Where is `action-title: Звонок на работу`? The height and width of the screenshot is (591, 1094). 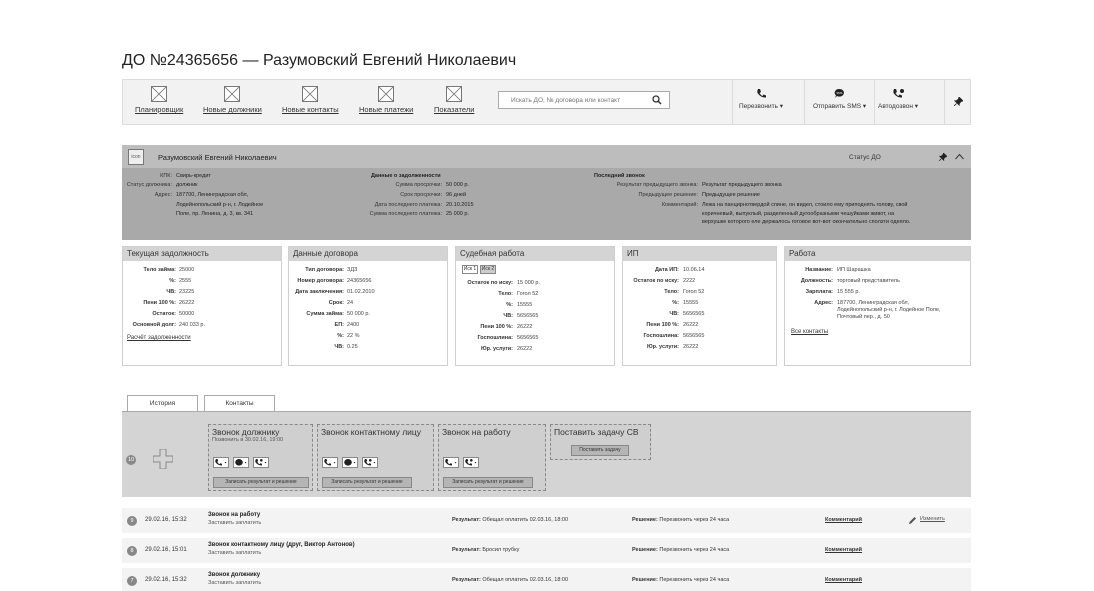
action-title: Звонок на работу is located at coordinates (476, 432).